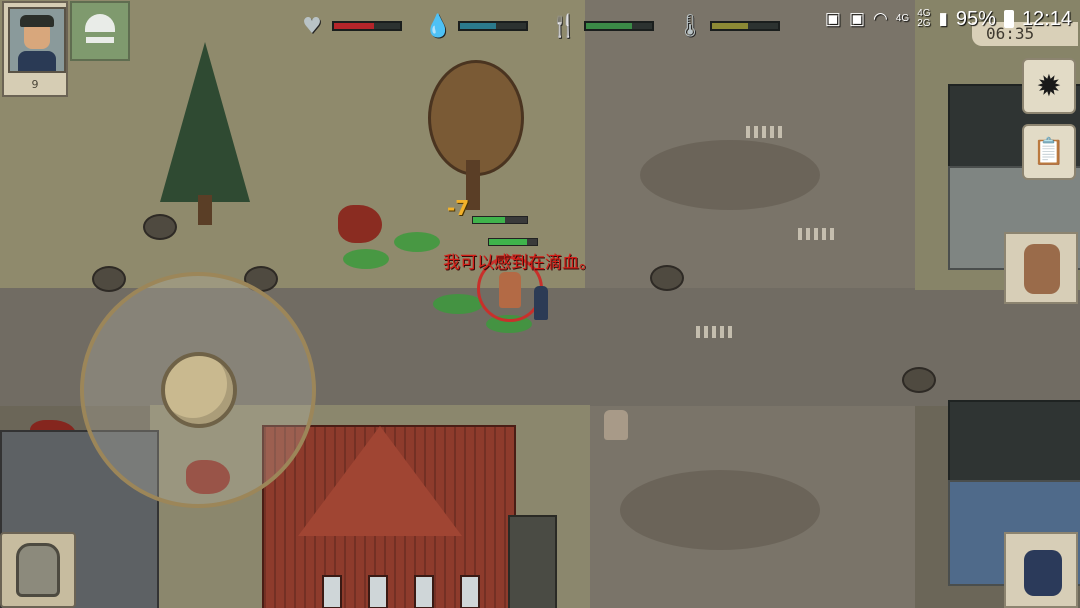  I want to click on pine-tree, so click(205, 122).